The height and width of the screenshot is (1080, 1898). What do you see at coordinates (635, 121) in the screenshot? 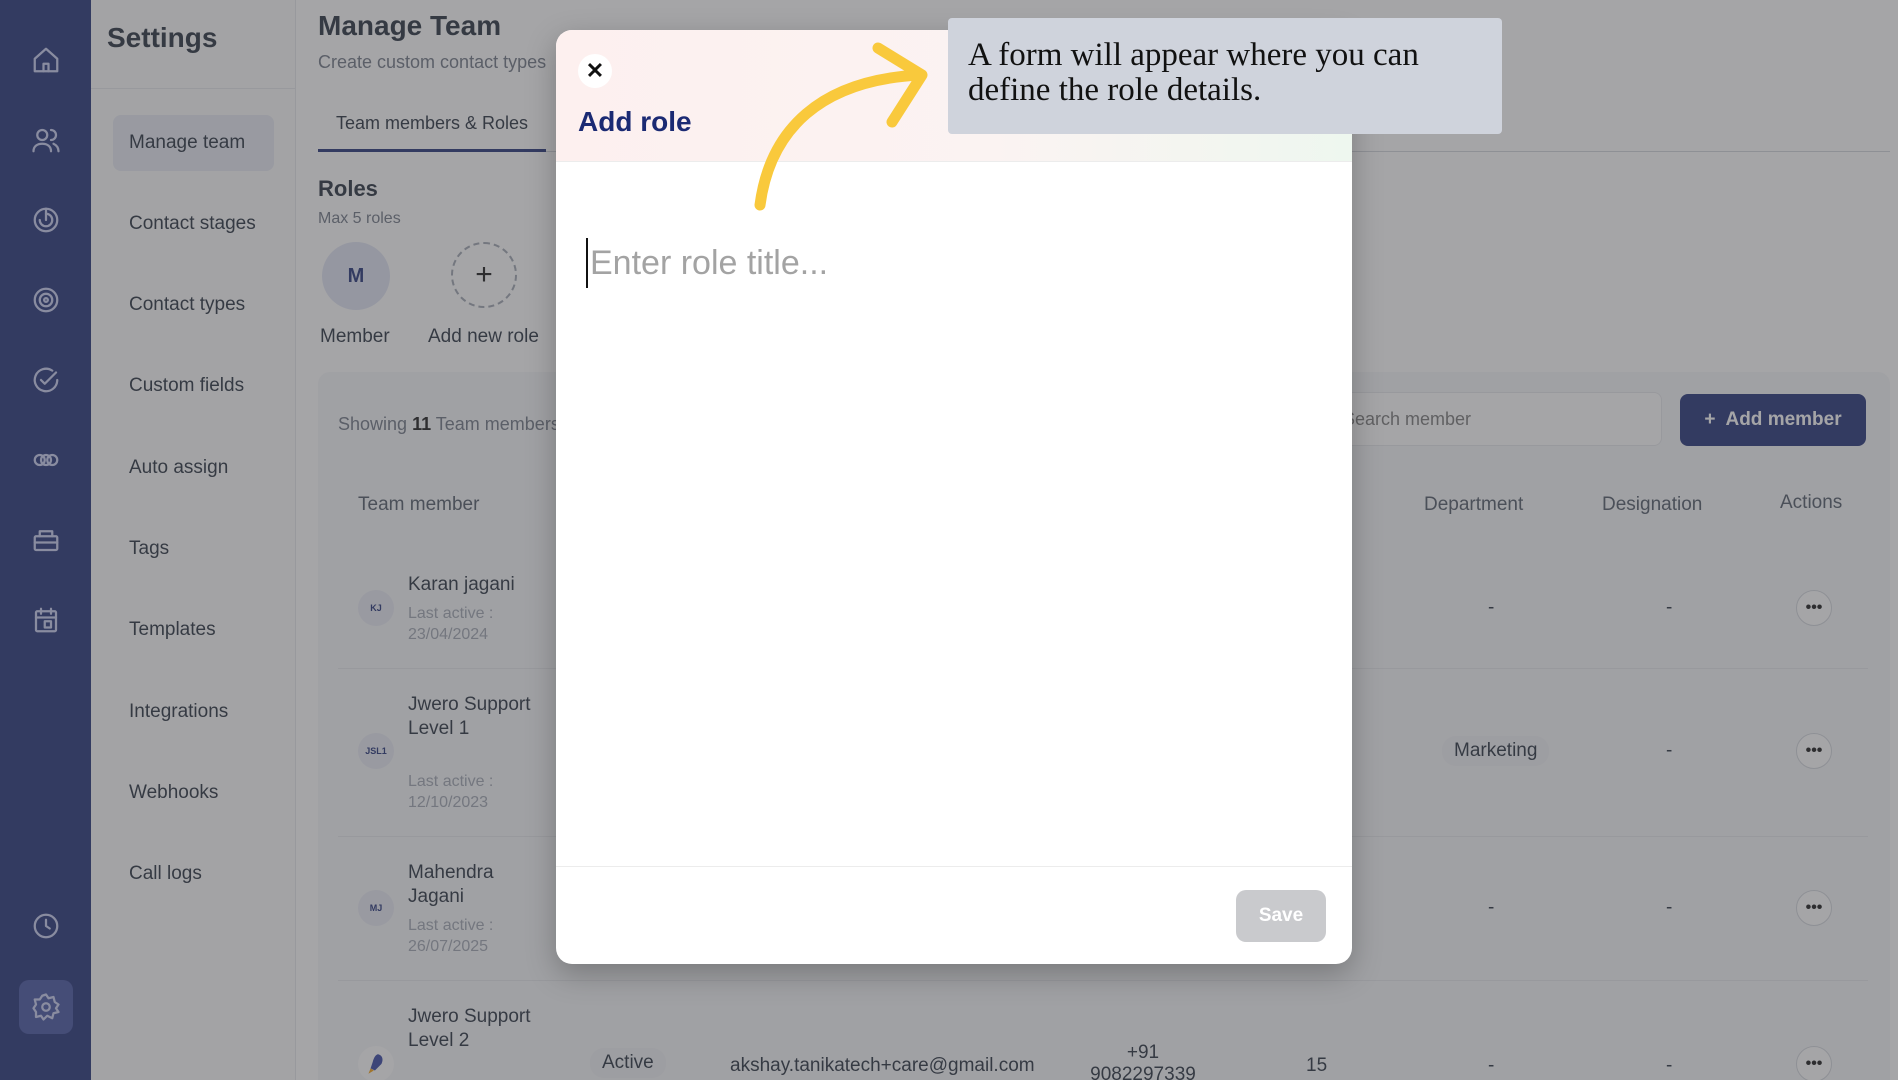
I see `modal-title: Add role` at bounding box center [635, 121].